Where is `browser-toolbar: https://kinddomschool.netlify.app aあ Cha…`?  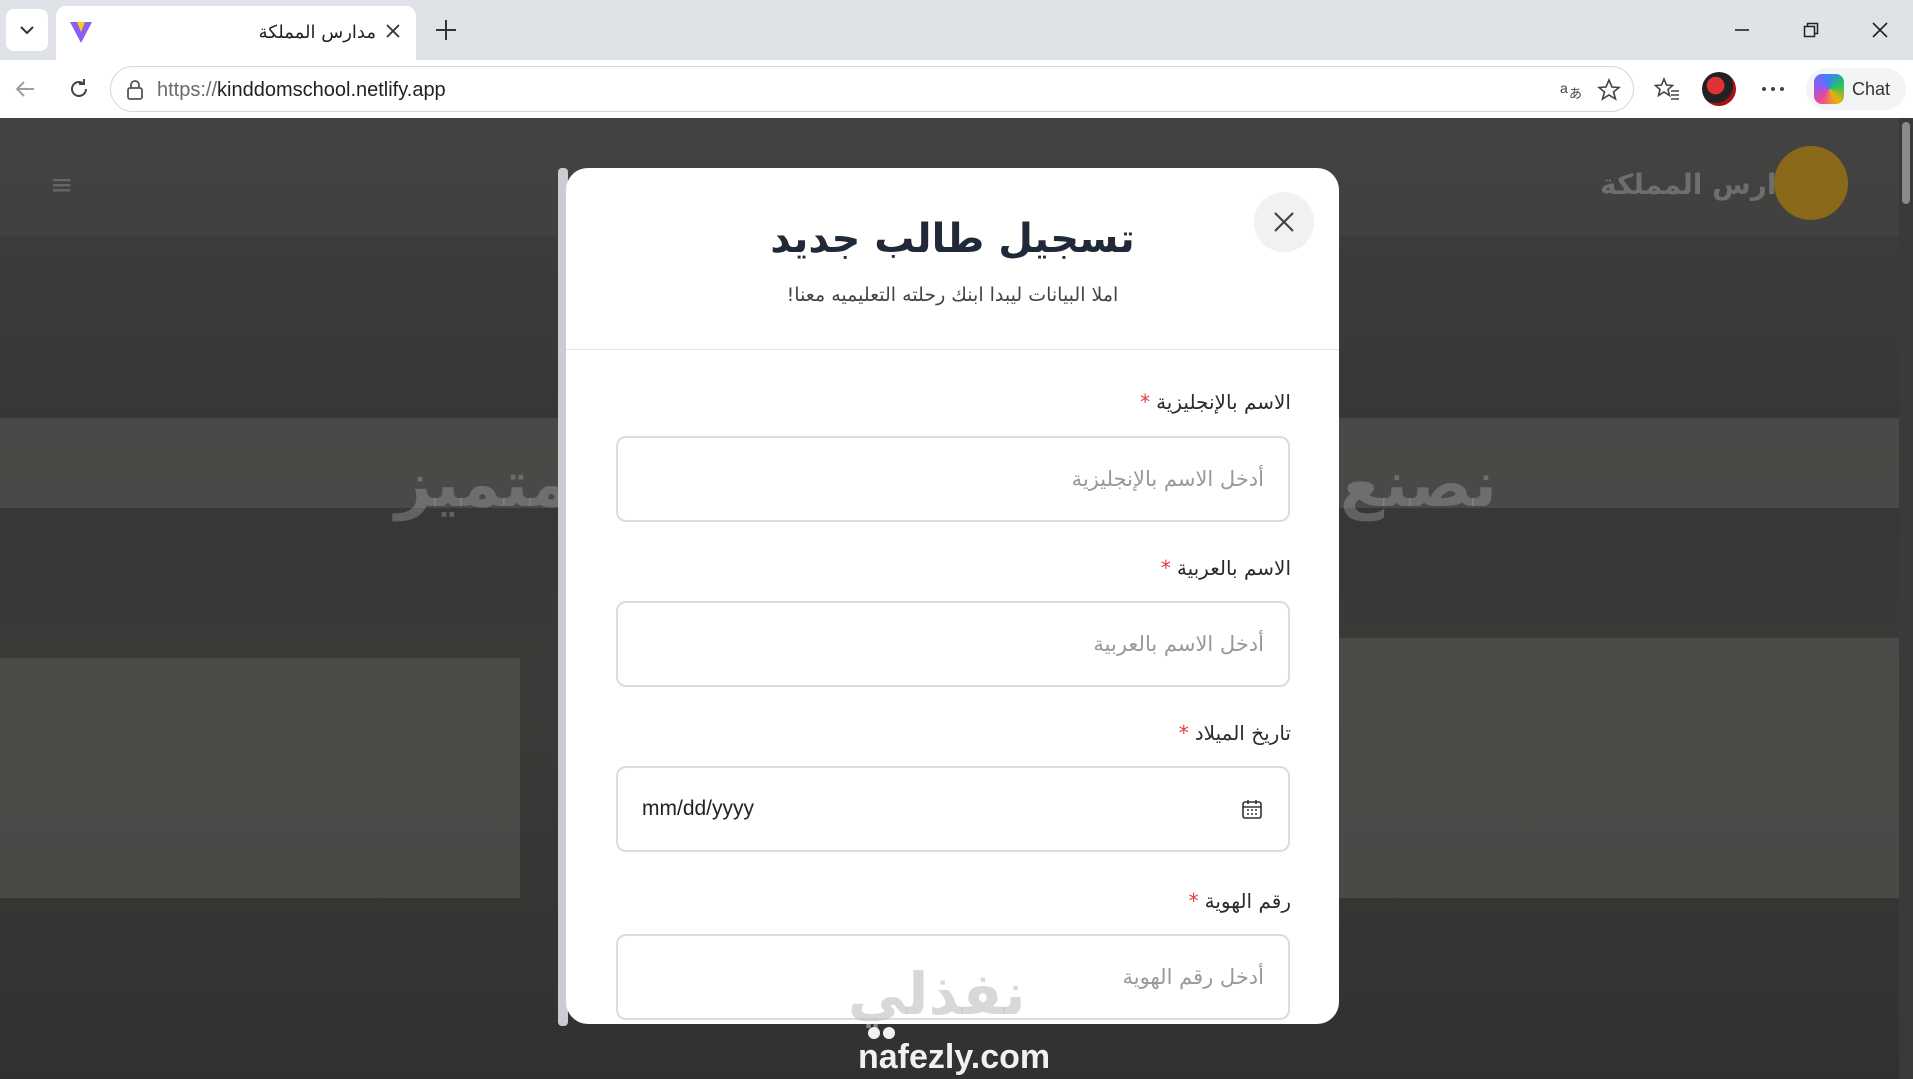
browser-toolbar: https://kinddomschool.netlify.app aあ Cha… is located at coordinates (956, 89).